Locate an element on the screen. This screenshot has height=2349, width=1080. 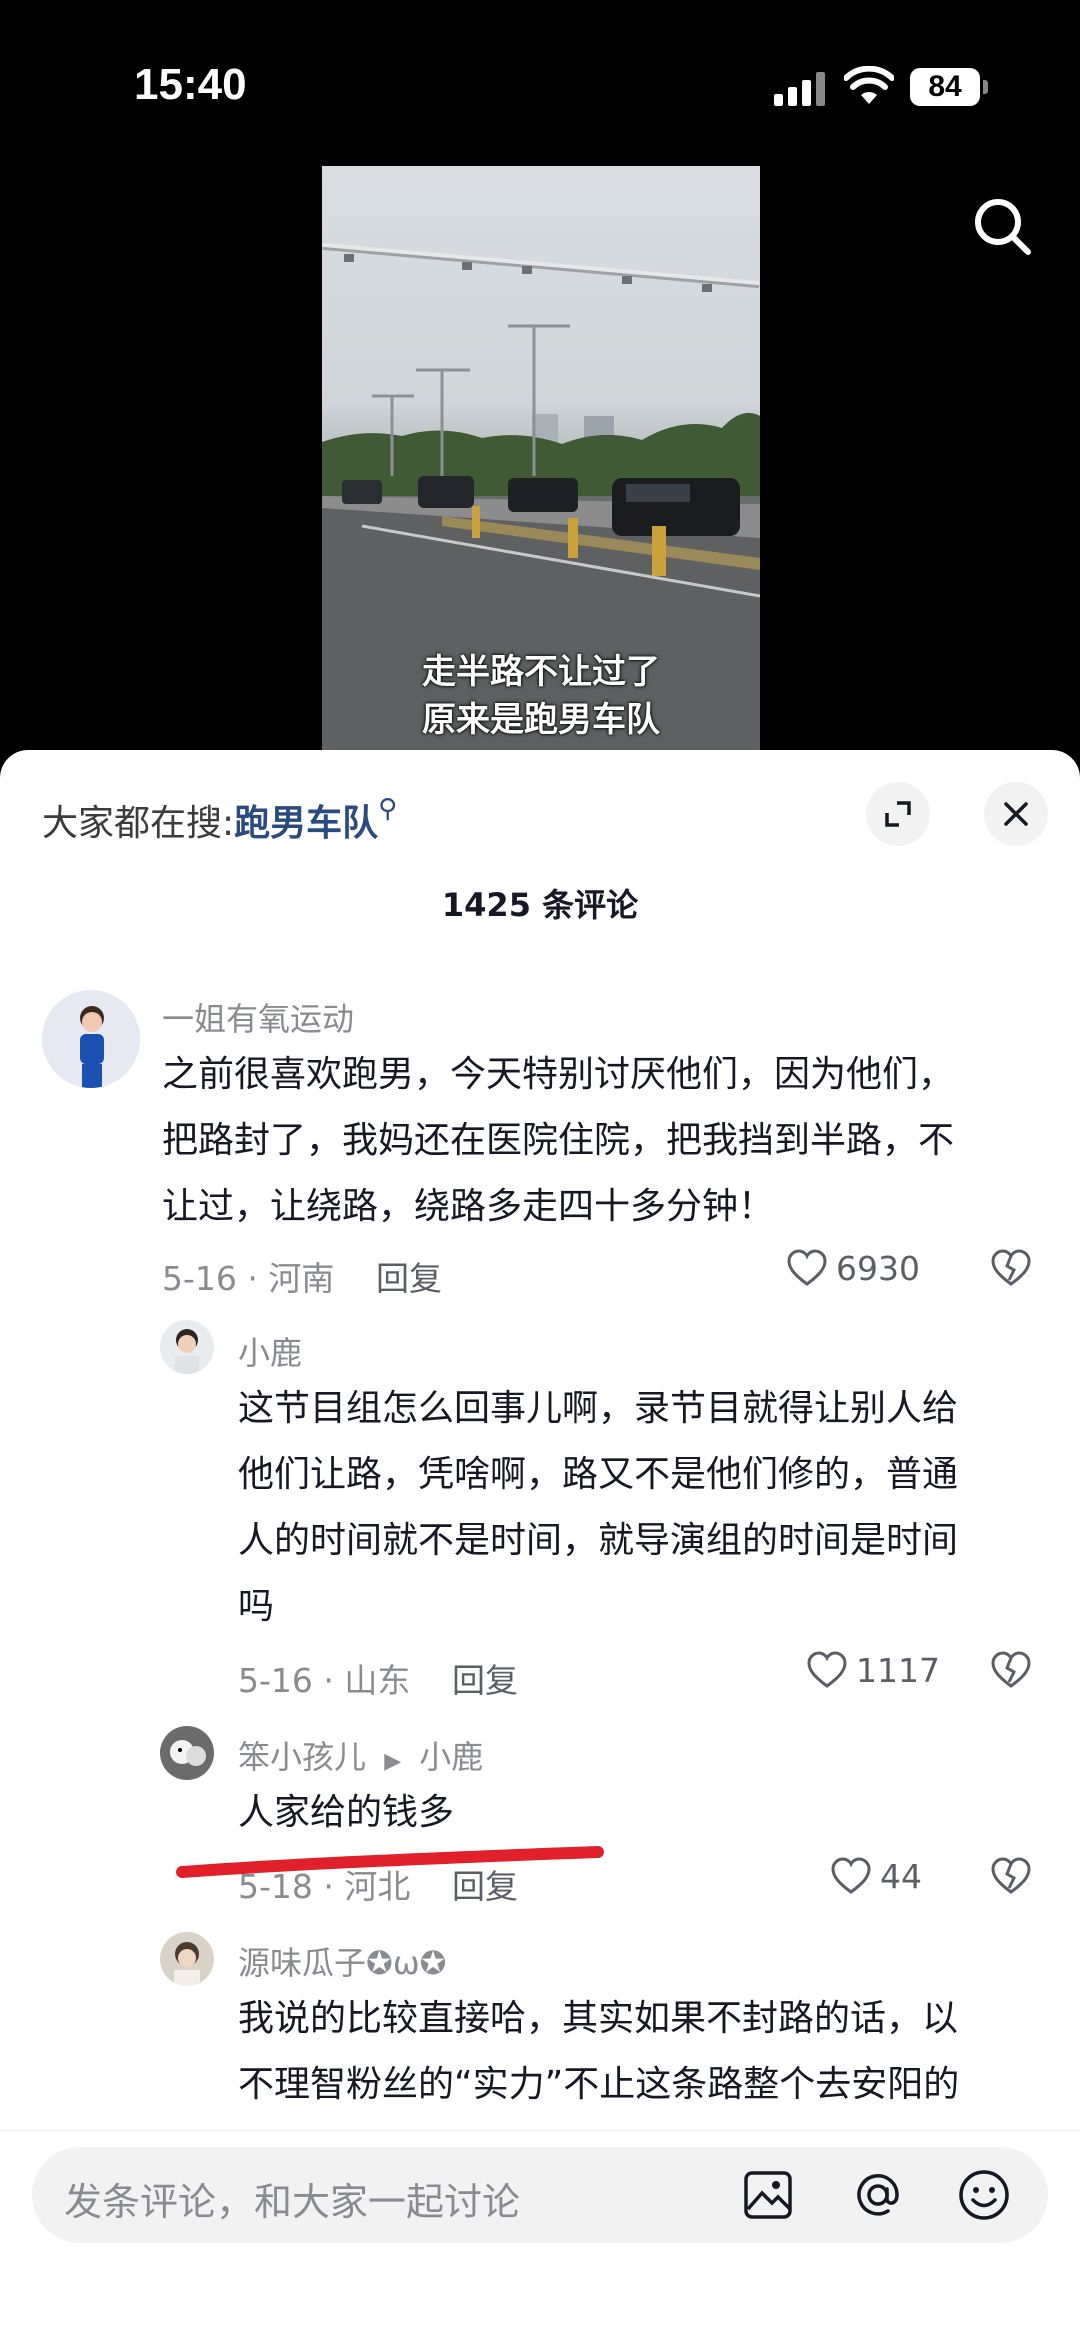
comment-line: 吗 is located at coordinates (256, 1606).